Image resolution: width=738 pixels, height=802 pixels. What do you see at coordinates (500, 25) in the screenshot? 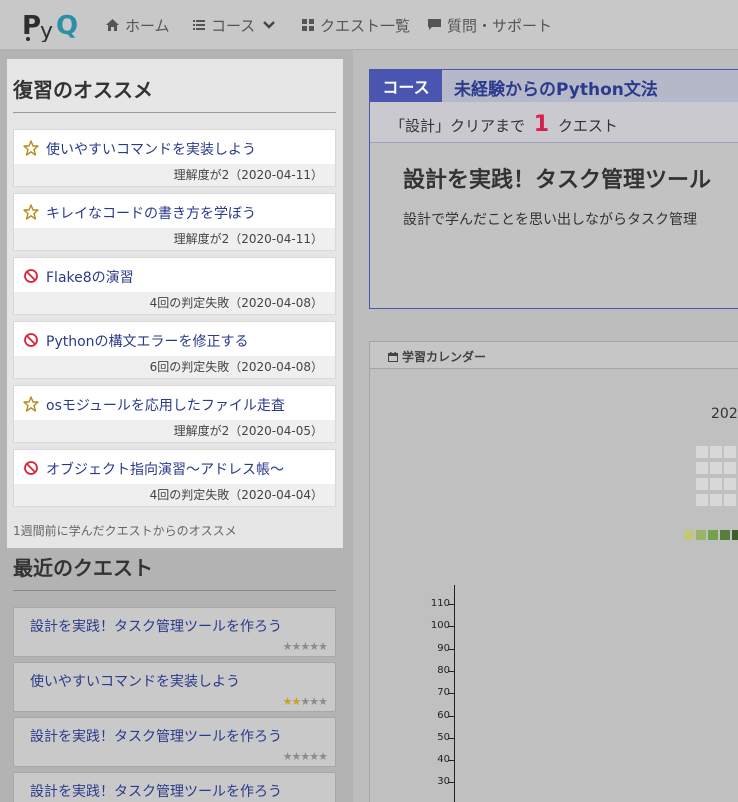
I see `nav-support-label: 質問・サポート` at bounding box center [500, 25].